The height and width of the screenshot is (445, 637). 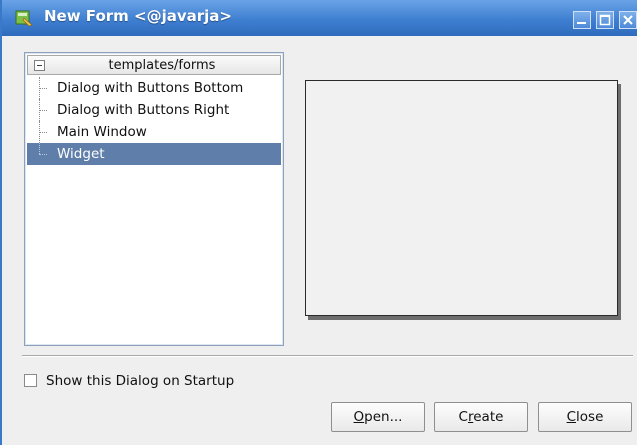 I want to click on close-icon, so click(x=628, y=20).